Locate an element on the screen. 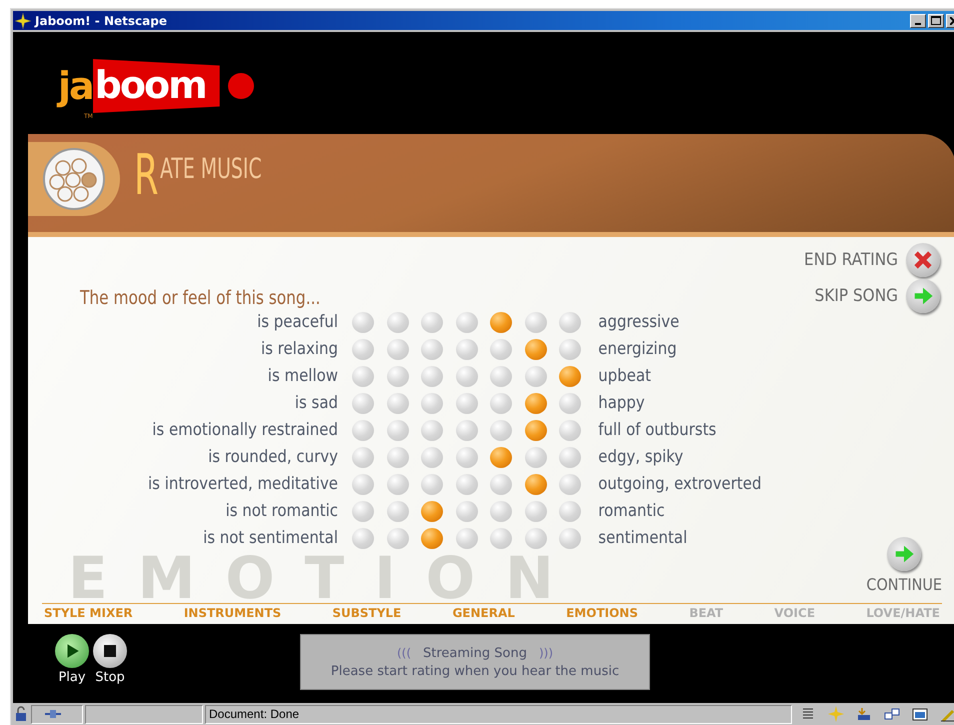 Image resolution: width=954 pixels, height=725 pixels. maximize-icon is located at coordinates (936, 20).